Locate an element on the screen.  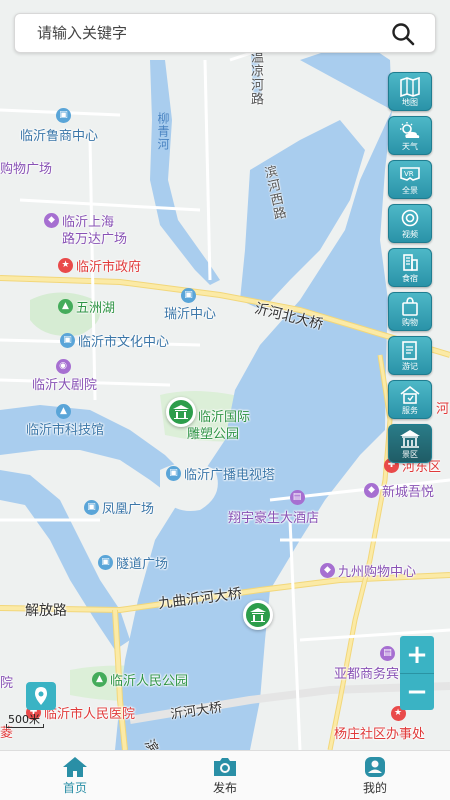
notes-icon is located at coordinates (409, 350).